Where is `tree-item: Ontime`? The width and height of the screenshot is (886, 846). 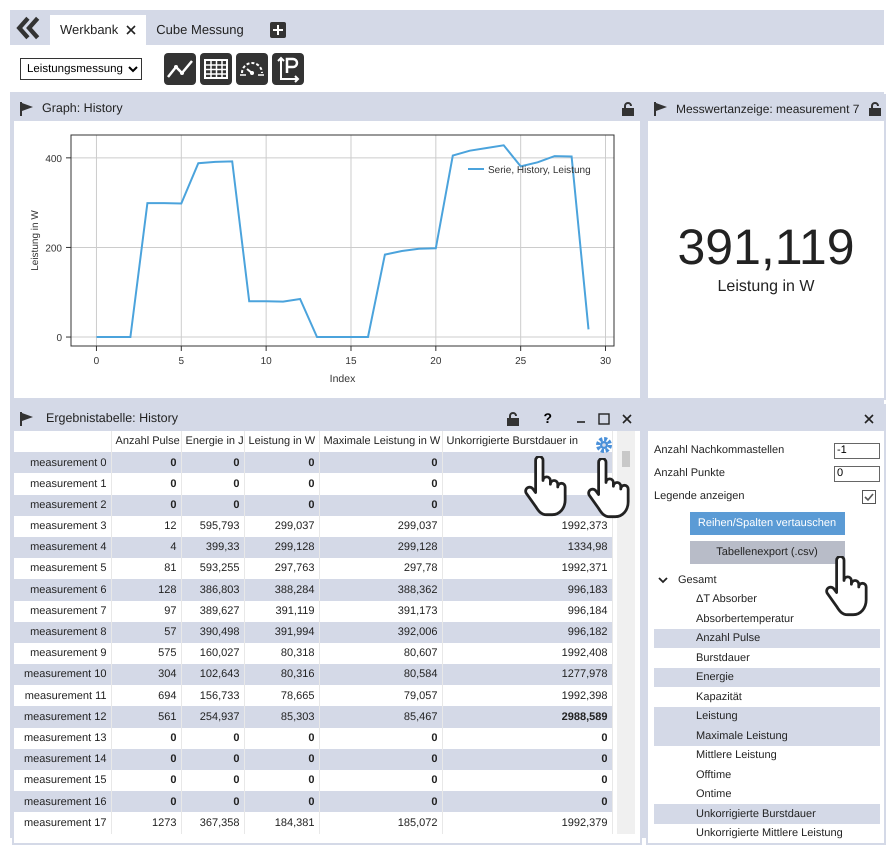 tree-item: Ontime is located at coordinates (767, 794).